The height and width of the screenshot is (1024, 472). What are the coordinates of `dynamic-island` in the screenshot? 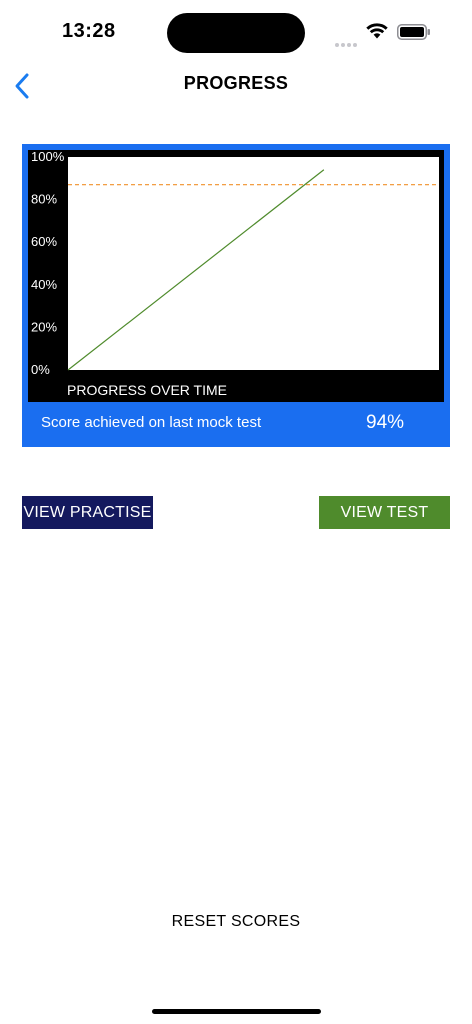 It's located at (236, 33).